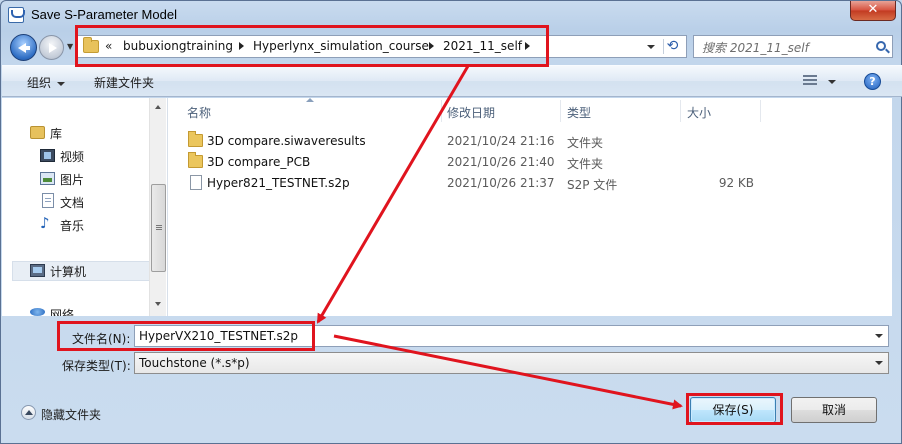 The width and height of the screenshot is (902, 444). Describe the element at coordinates (47, 178) in the screenshot. I see `pictures-icon` at that location.